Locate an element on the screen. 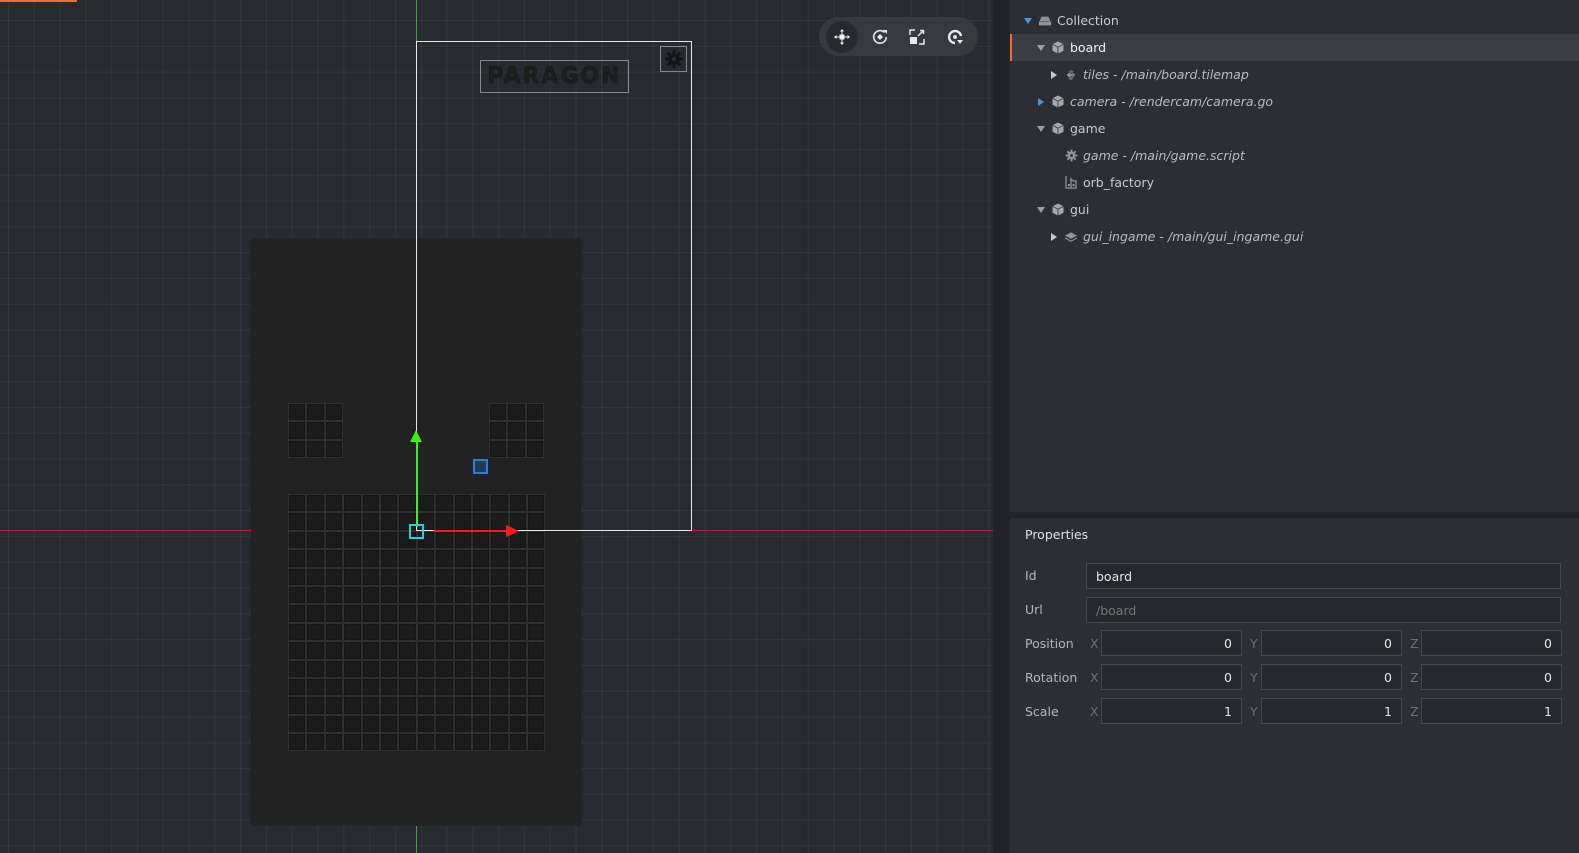 The height and width of the screenshot is (853, 1579). outline-item-board: board is located at coordinates (1294, 47).